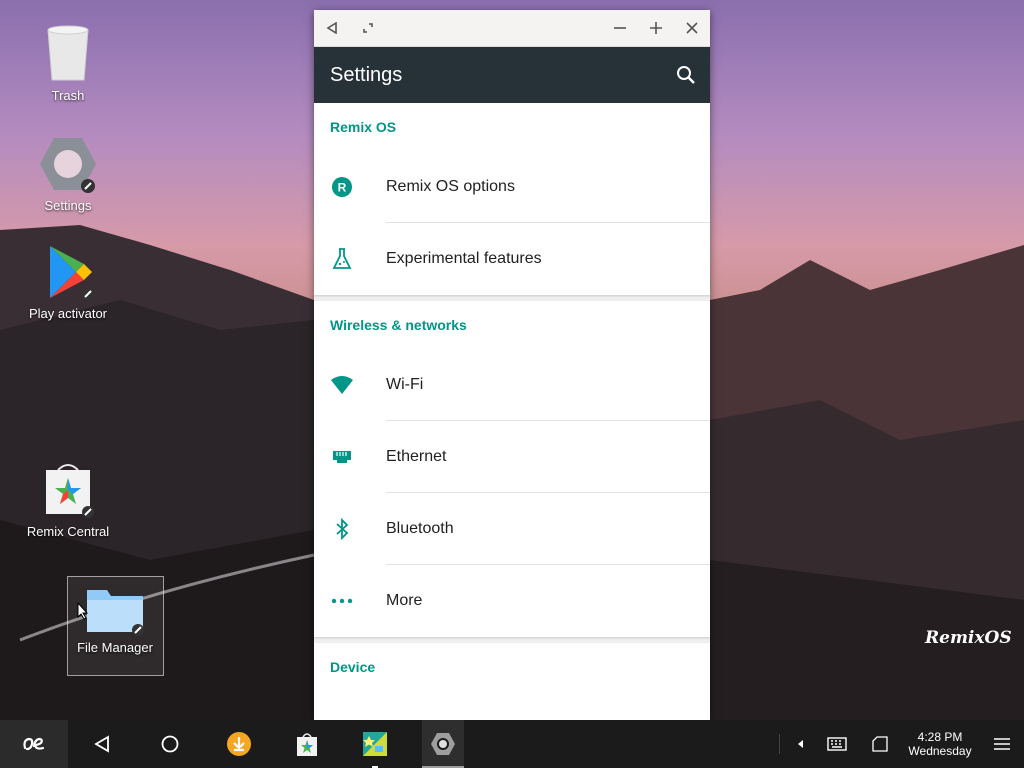  I want to click on window-close-button, so click(692, 28).